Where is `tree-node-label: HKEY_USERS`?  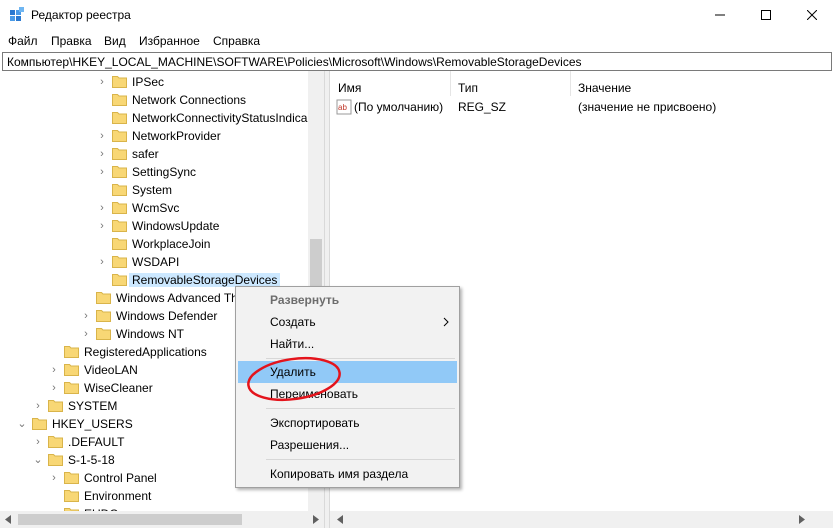
tree-node-label: HKEY_USERS is located at coordinates (92, 424).